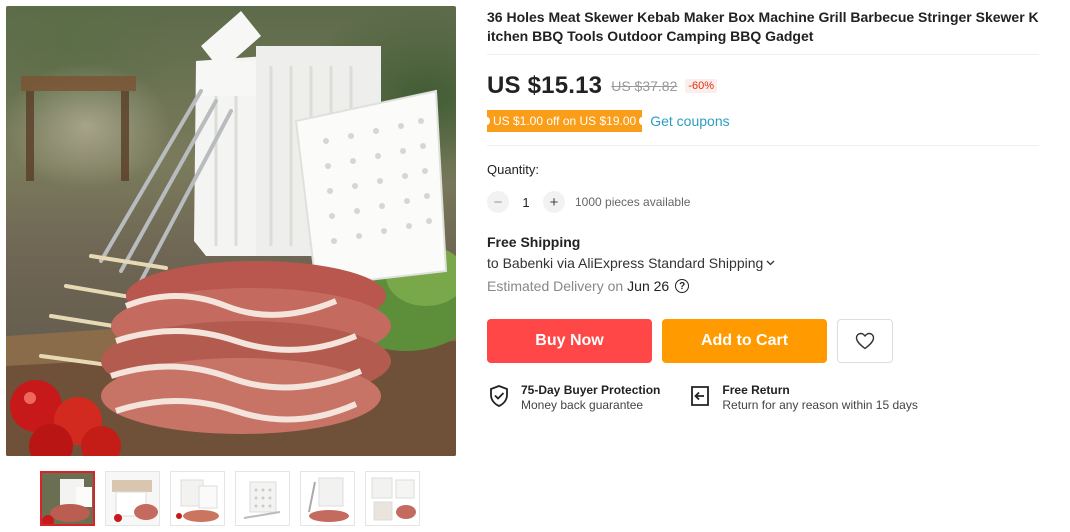  Describe the element at coordinates (591, 390) in the screenshot. I see `buyer-protection-title: 75-Day Buyer Protection` at that location.